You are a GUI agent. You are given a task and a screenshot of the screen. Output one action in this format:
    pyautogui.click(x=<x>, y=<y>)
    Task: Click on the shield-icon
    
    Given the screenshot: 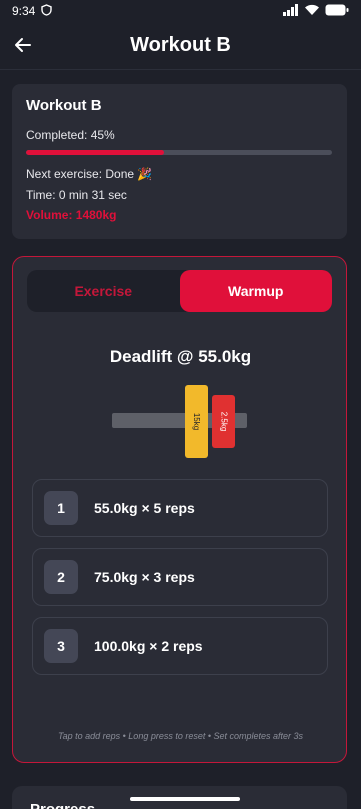 What is the action you would take?
    pyautogui.click(x=47, y=11)
    